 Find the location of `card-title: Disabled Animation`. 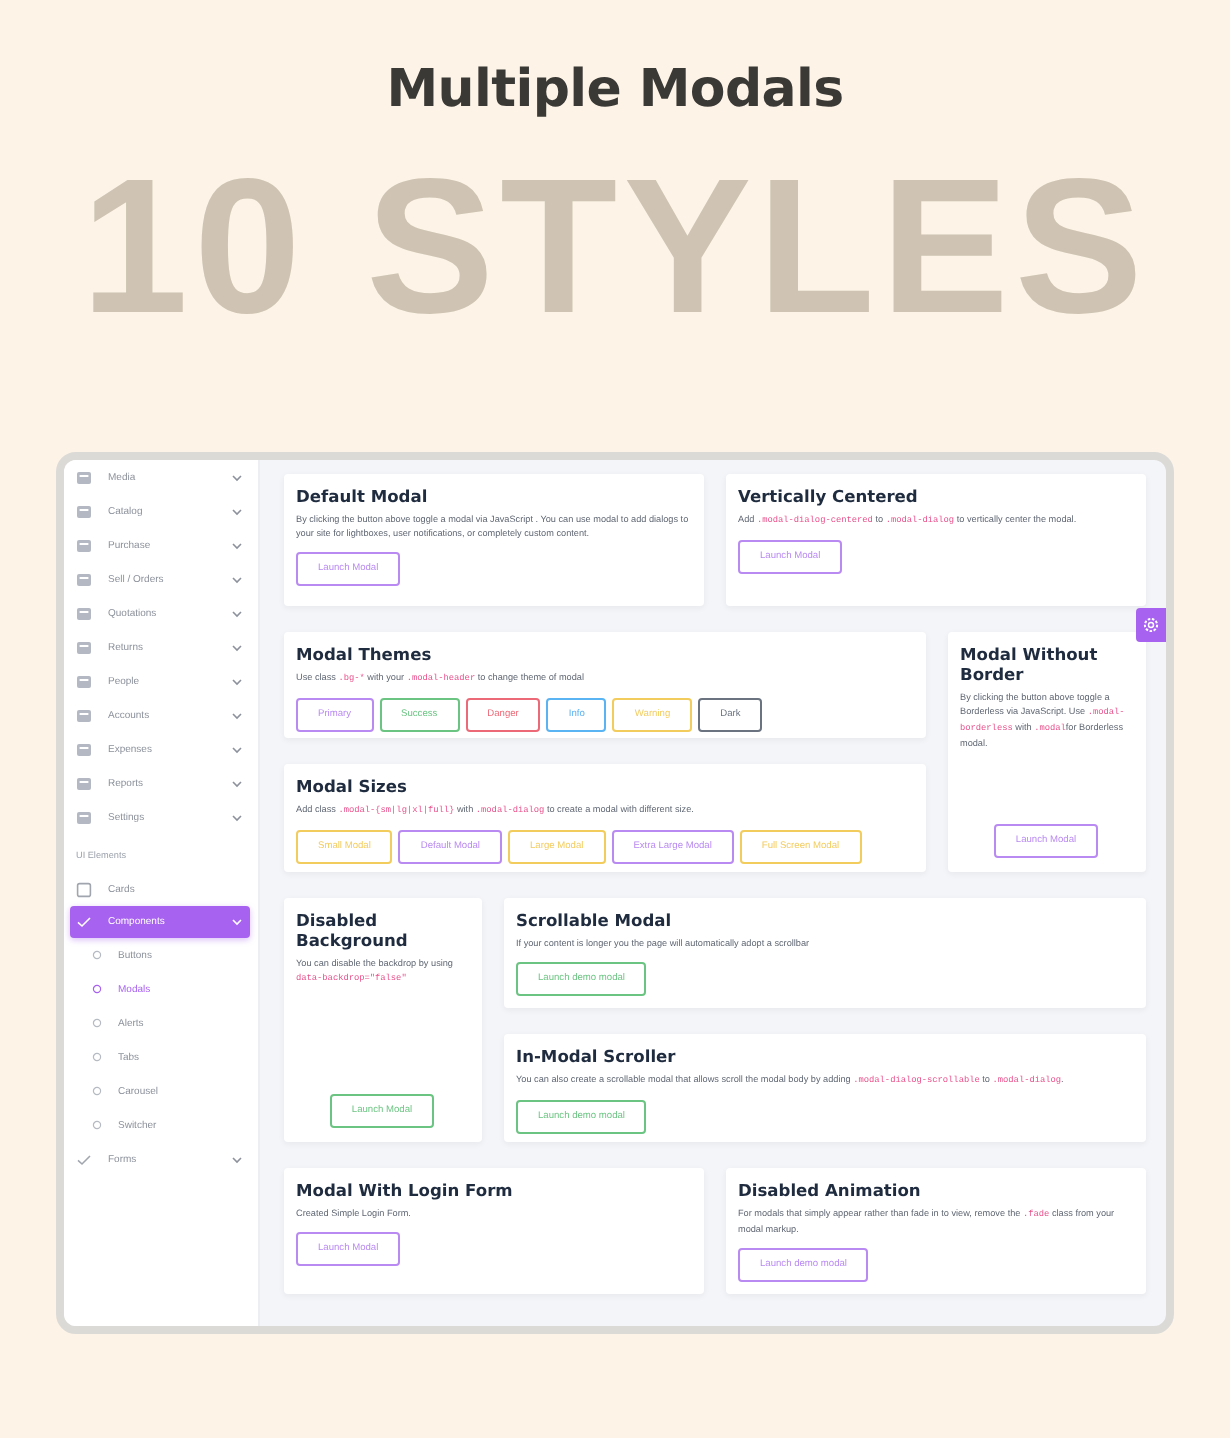

card-title: Disabled Animation is located at coordinates (830, 1190).